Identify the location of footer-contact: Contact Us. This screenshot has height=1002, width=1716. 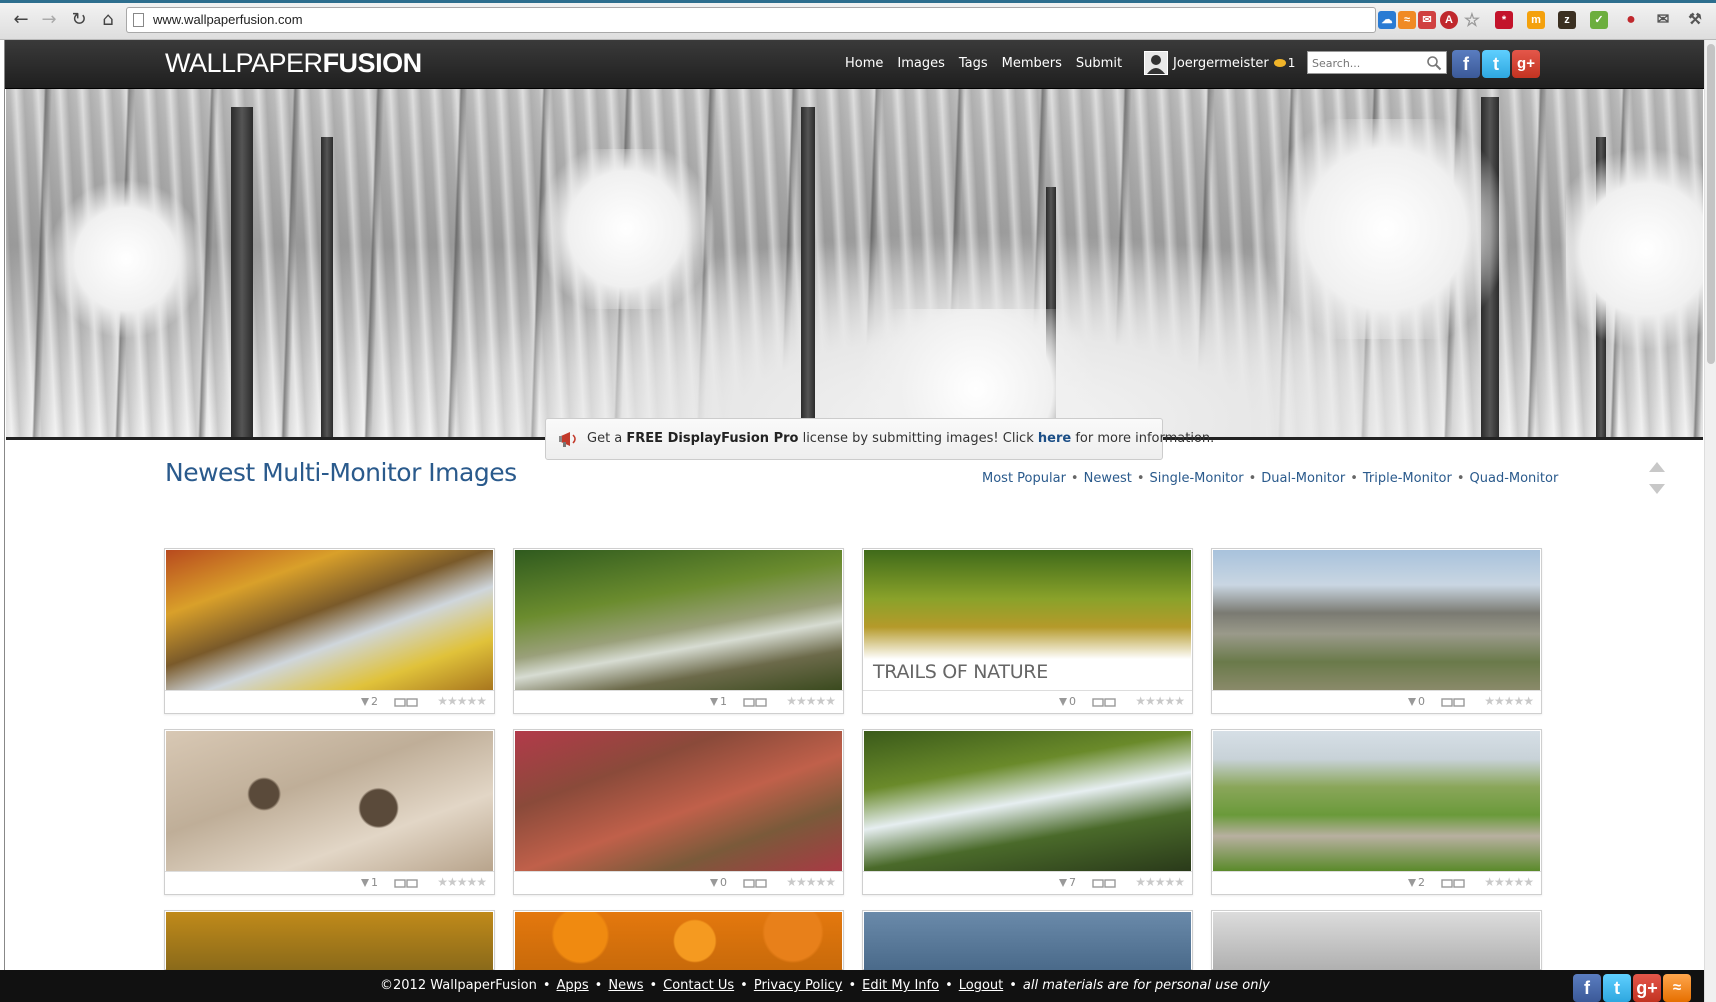
(698, 985).